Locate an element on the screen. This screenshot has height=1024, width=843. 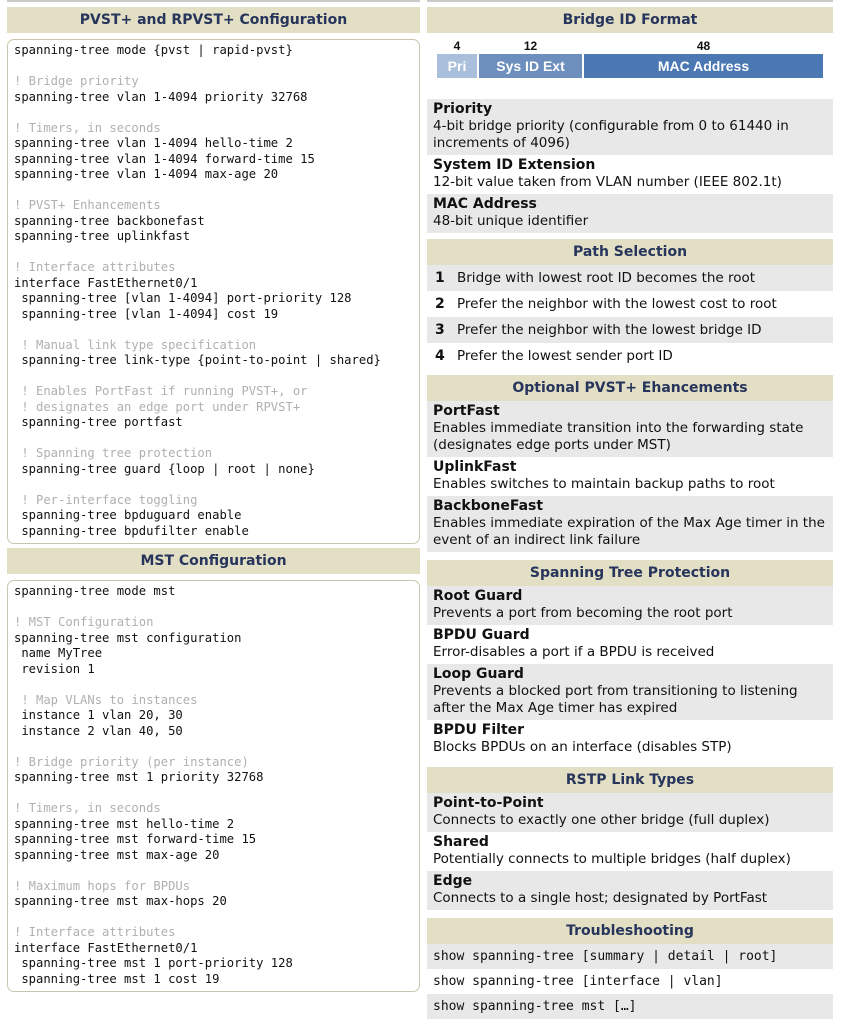
item-title: UplinkFast is located at coordinates (475, 467).